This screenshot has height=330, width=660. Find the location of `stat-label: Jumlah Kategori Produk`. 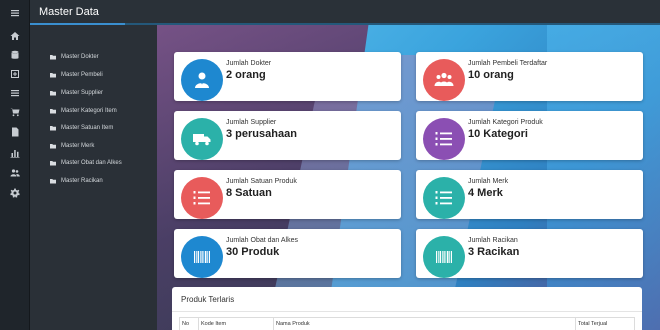

stat-label: Jumlah Kategori Produk is located at coordinates (505, 122).